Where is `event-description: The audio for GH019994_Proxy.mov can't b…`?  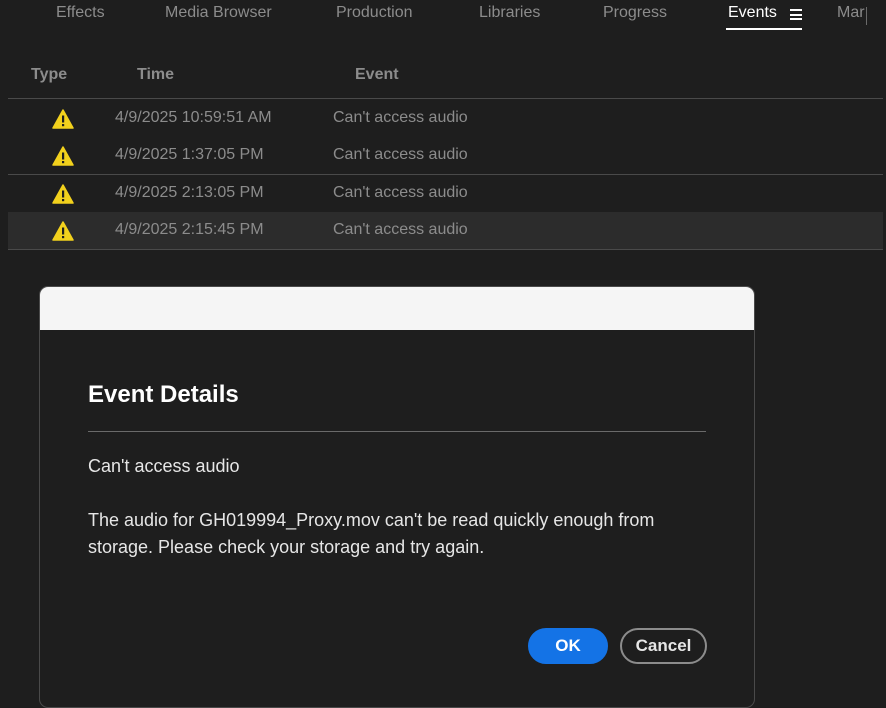 event-description: The audio for GH019994_Proxy.mov can't b… is located at coordinates (371, 533).